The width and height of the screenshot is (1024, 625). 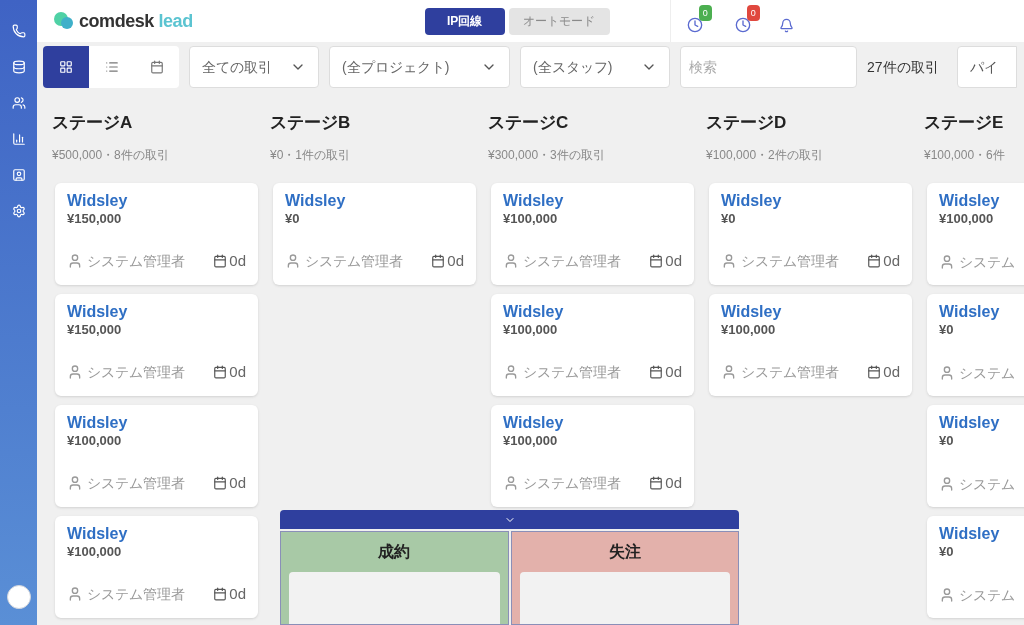 I want to click on drop-zone-title: 失注, so click(x=624, y=552).